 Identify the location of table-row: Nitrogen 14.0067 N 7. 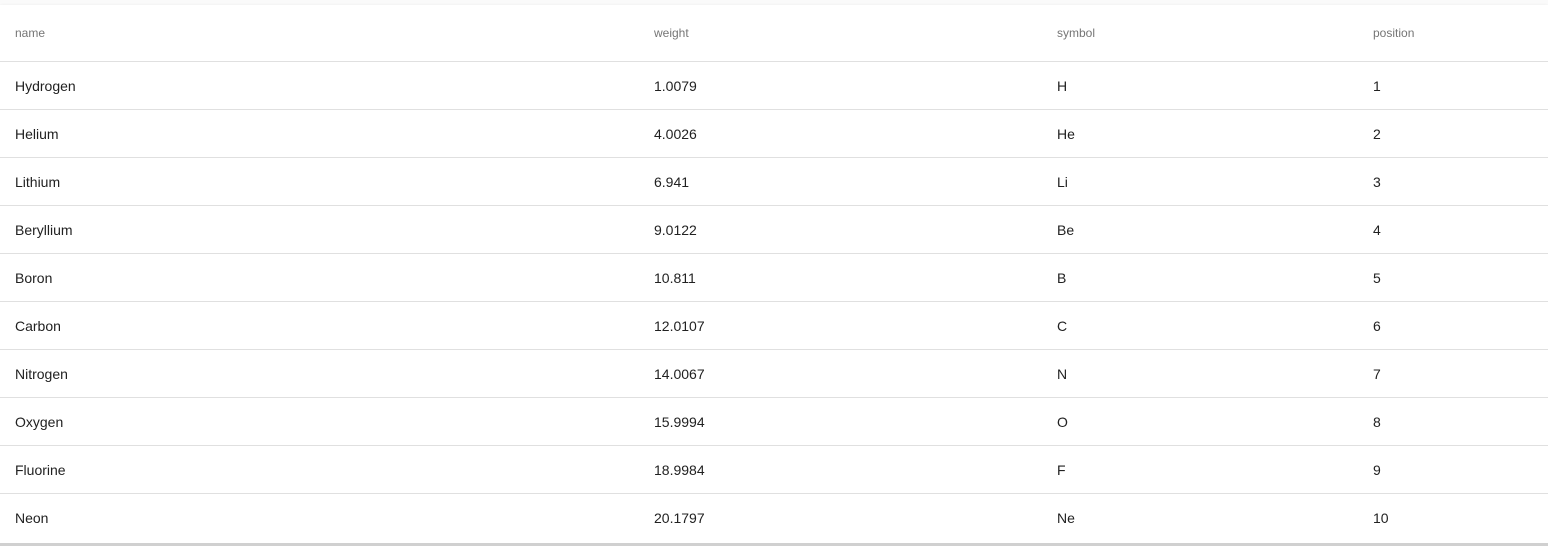
(774, 373).